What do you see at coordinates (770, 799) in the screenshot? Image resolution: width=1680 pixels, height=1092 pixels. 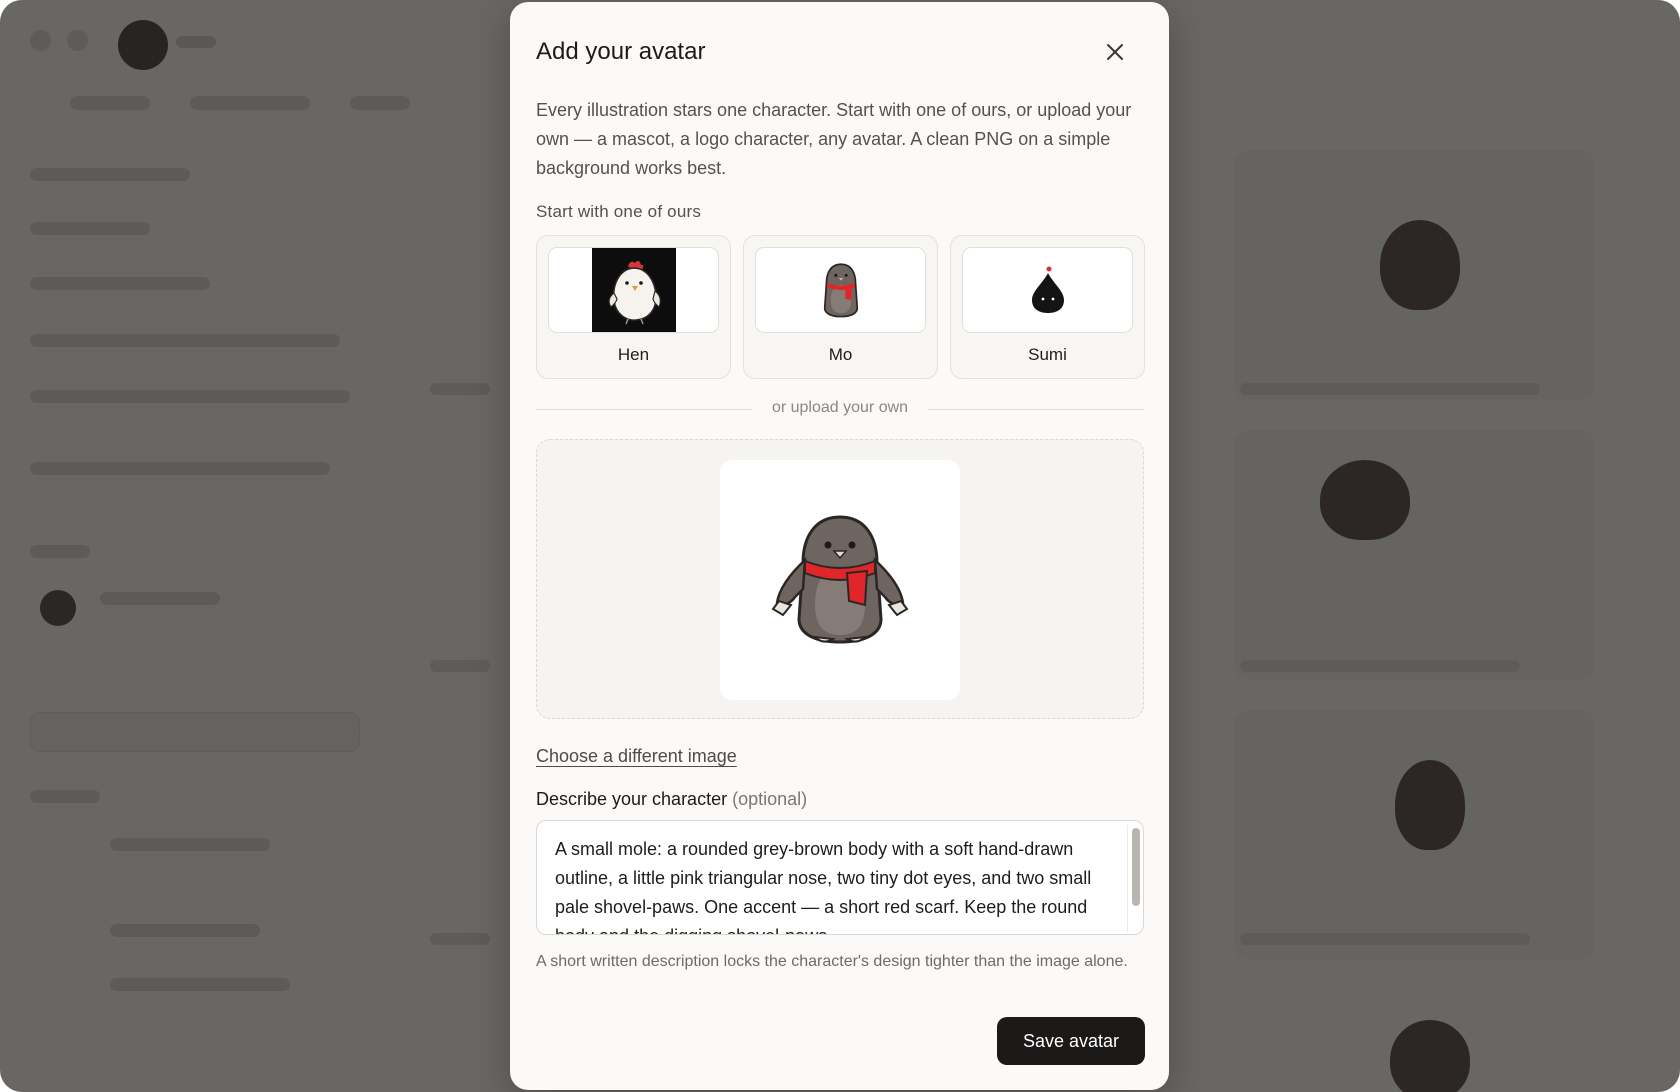 I see `optional-tag: (optional)` at bounding box center [770, 799].